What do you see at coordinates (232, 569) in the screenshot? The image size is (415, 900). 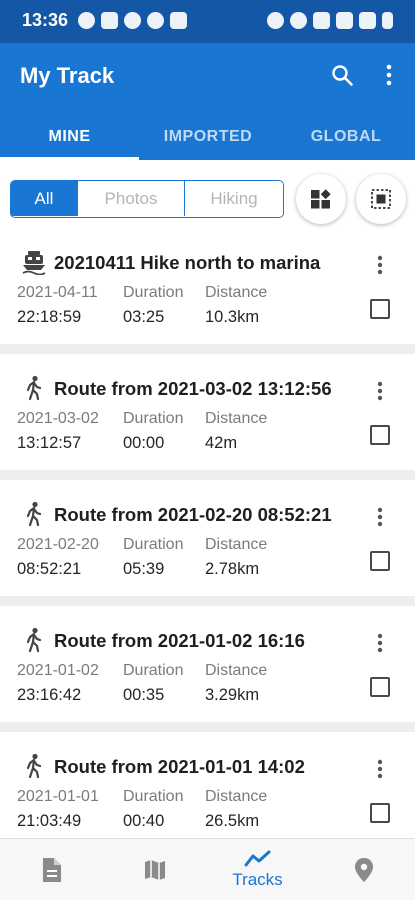 I see `track-distance: 2.78km` at bounding box center [232, 569].